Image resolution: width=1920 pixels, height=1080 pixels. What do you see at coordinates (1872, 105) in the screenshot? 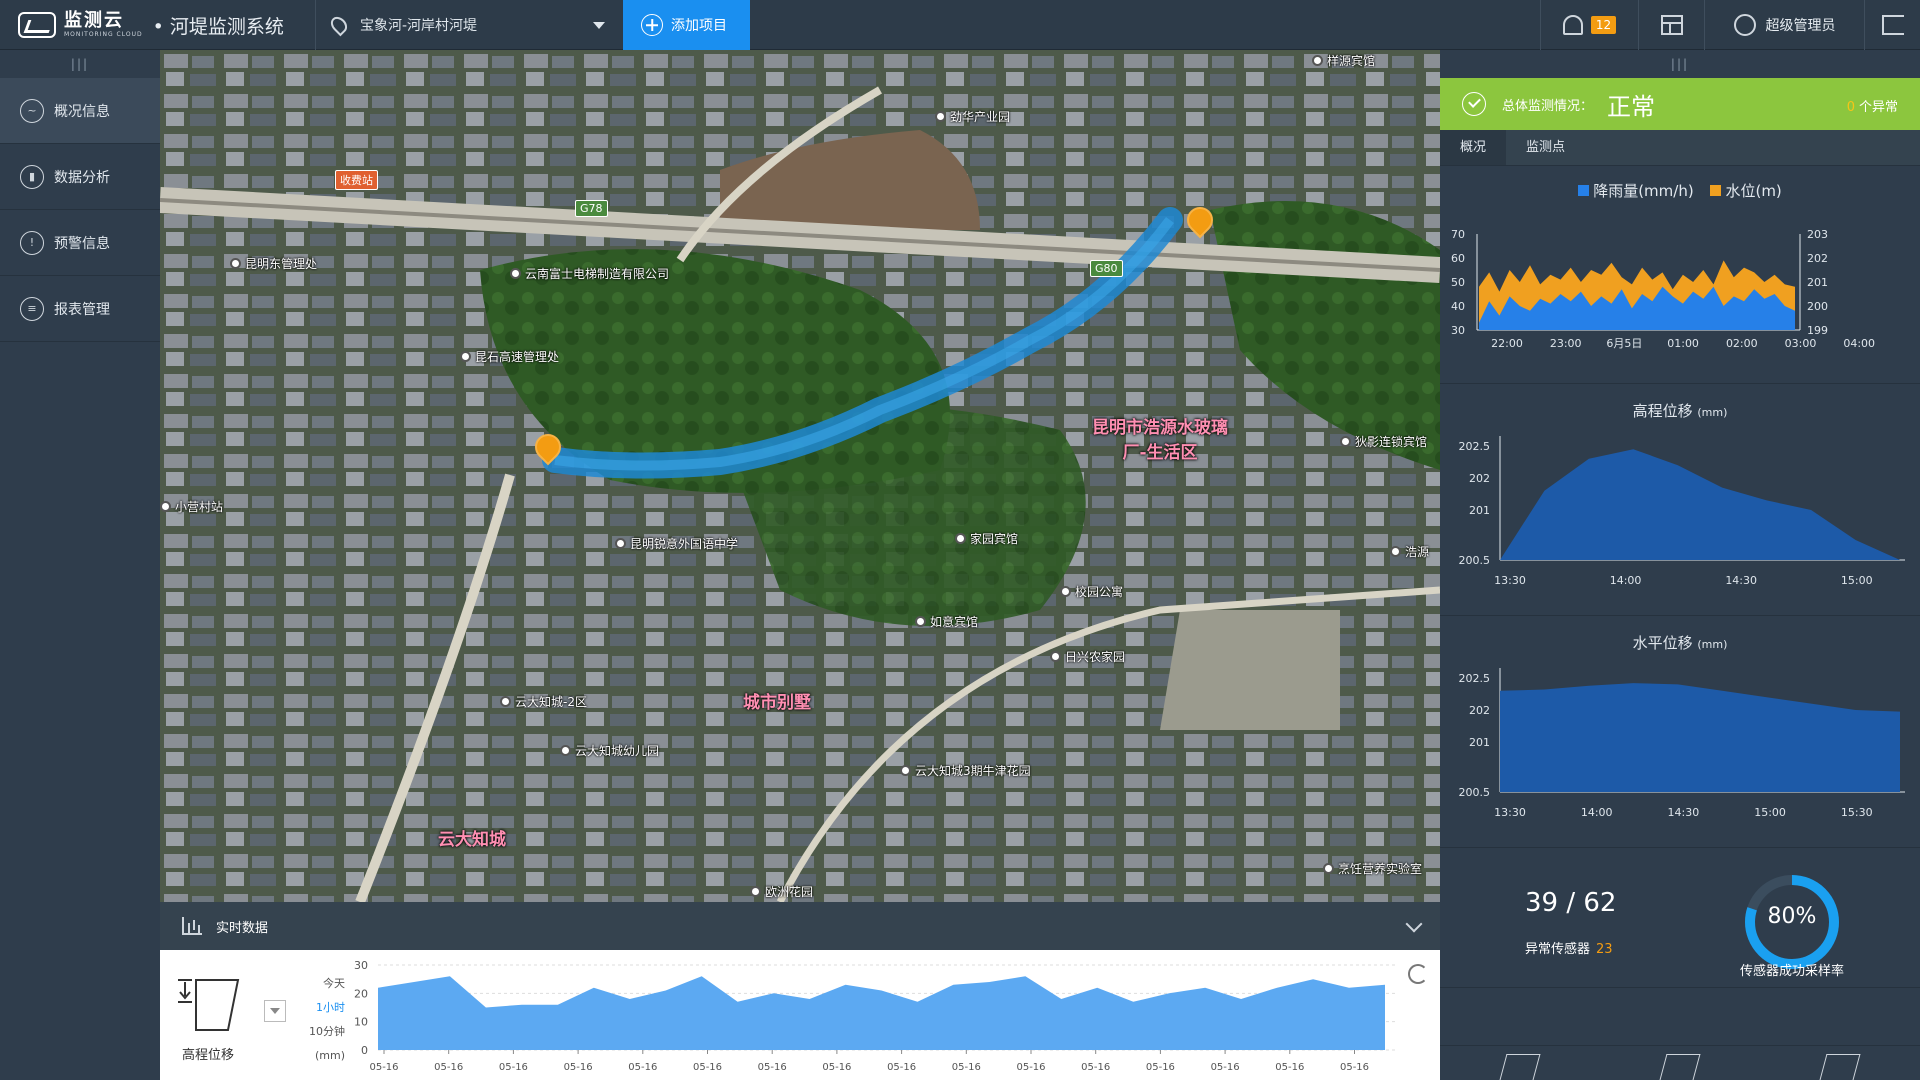
I see `abnormal-summary: 0 个异常` at bounding box center [1872, 105].